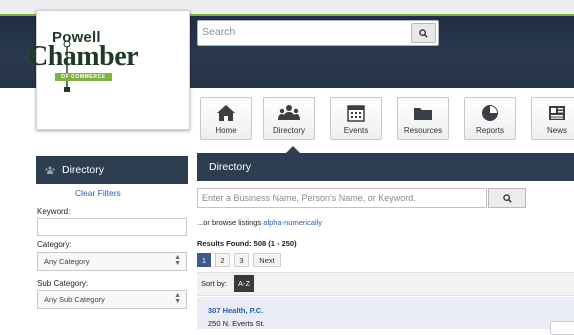  Describe the element at coordinates (236, 323) in the screenshot. I see `listing-address: 250 N. Everts St.` at that location.